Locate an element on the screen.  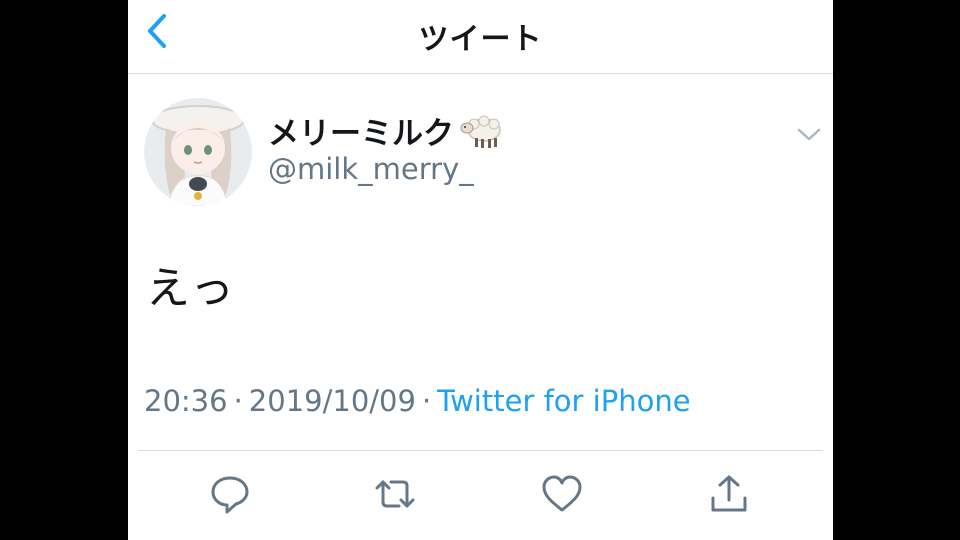
tweet-metadata: 20:36 · 2019/10/09 · Twitter for iPhone is located at coordinates (417, 401).